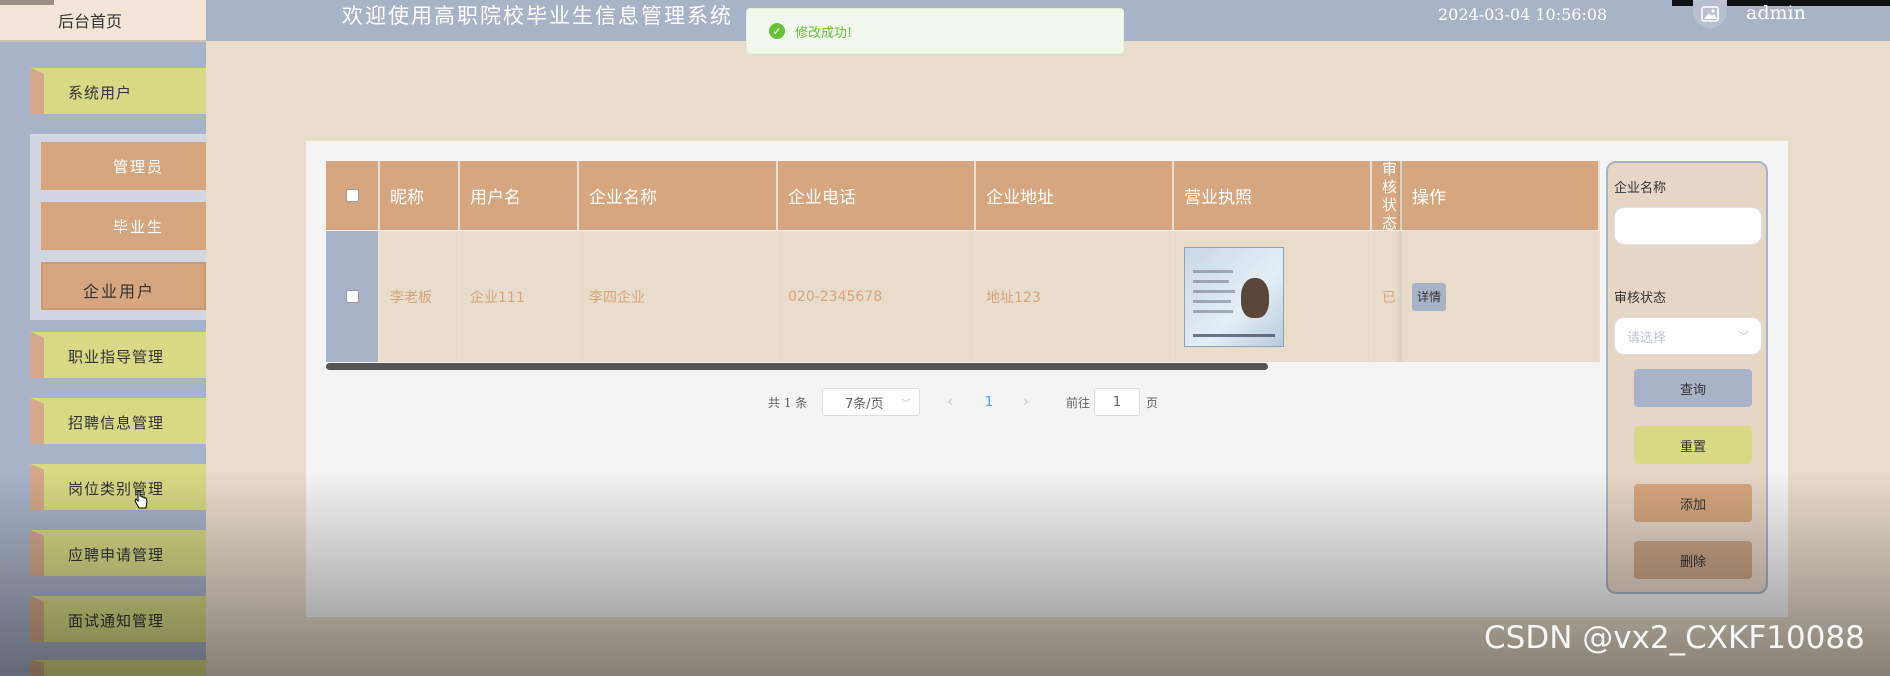 The width and height of the screenshot is (1890, 676). Describe the element at coordinates (1523, 14) in the screenshot. I see `datetime-display: 2024-03-04 10:56:08` at that location.